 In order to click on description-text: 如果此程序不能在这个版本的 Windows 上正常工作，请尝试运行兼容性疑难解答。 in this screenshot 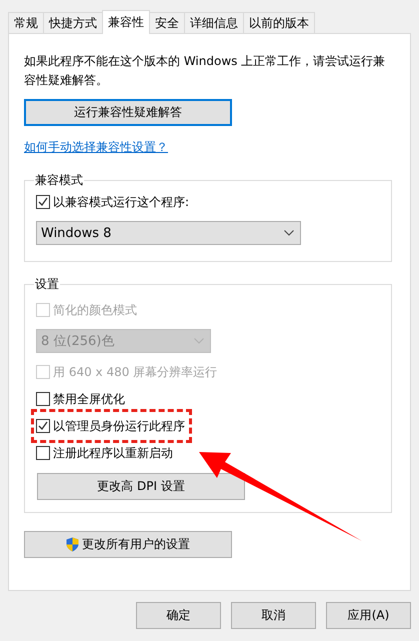, I will do `click(205, 71)`.